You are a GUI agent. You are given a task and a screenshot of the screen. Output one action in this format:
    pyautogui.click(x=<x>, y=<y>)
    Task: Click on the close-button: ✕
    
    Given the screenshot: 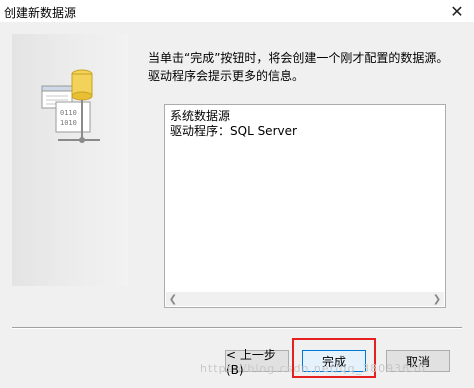 What is the action you would take?
    pyautogui.click(x=457, y=11)
    